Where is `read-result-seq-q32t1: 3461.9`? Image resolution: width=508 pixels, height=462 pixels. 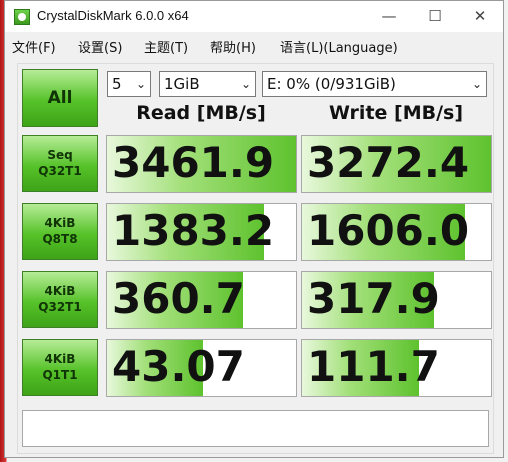 read-result-seq-q32t1: 3461.9 is located at coordinates (201, 164).